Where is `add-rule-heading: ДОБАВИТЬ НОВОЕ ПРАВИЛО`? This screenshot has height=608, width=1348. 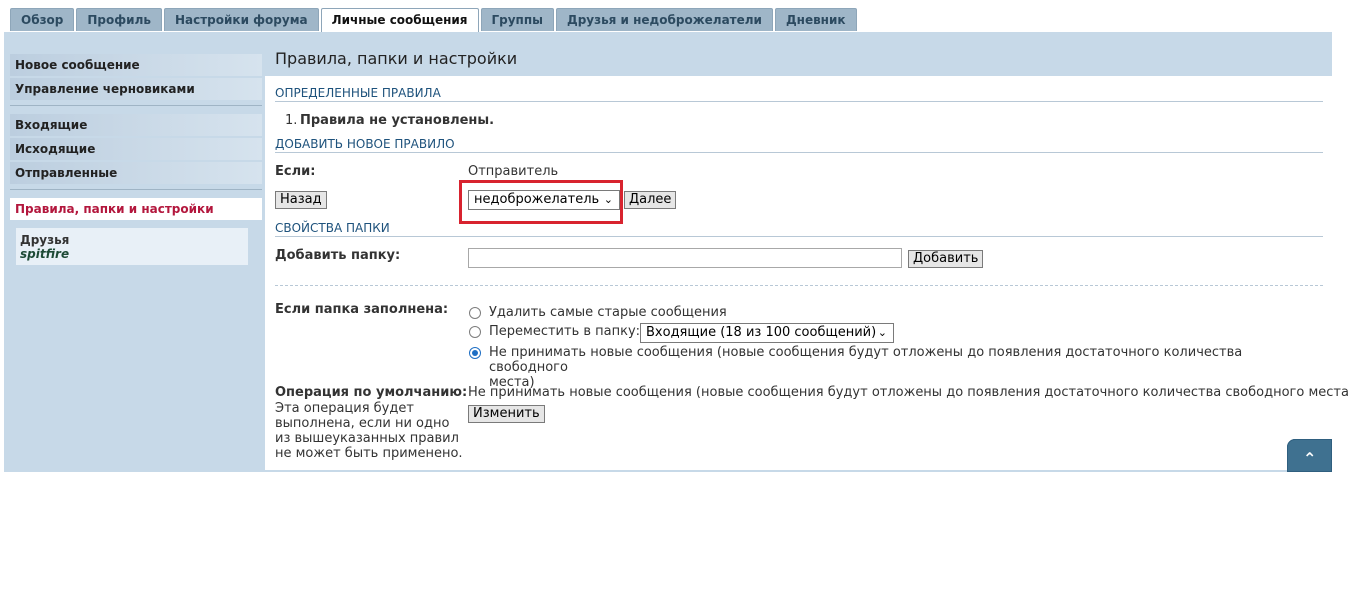
add-rule-heading: ДОБАВИТЬ НОВОЕ ПРАВИЛО is located at coordinates (799, 145).